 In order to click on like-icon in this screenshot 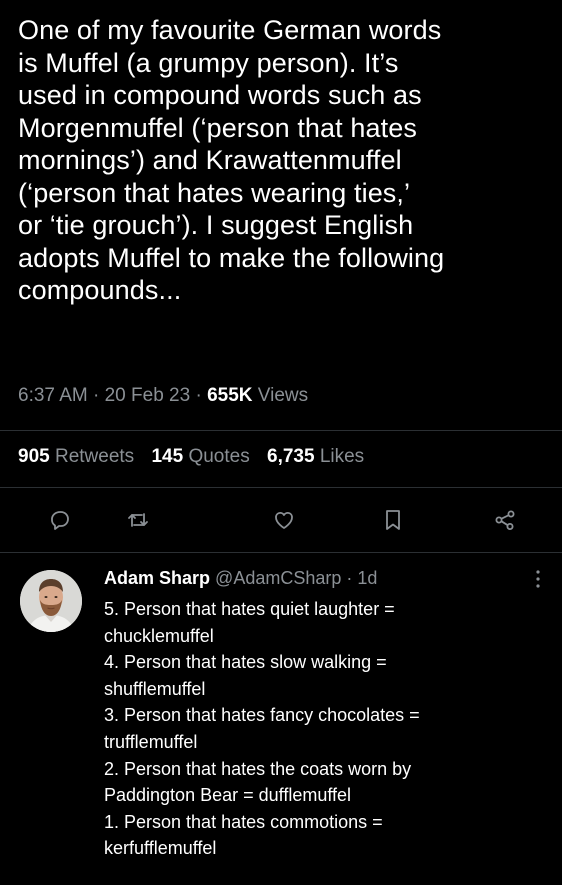, I will do `click(284, 520)`.